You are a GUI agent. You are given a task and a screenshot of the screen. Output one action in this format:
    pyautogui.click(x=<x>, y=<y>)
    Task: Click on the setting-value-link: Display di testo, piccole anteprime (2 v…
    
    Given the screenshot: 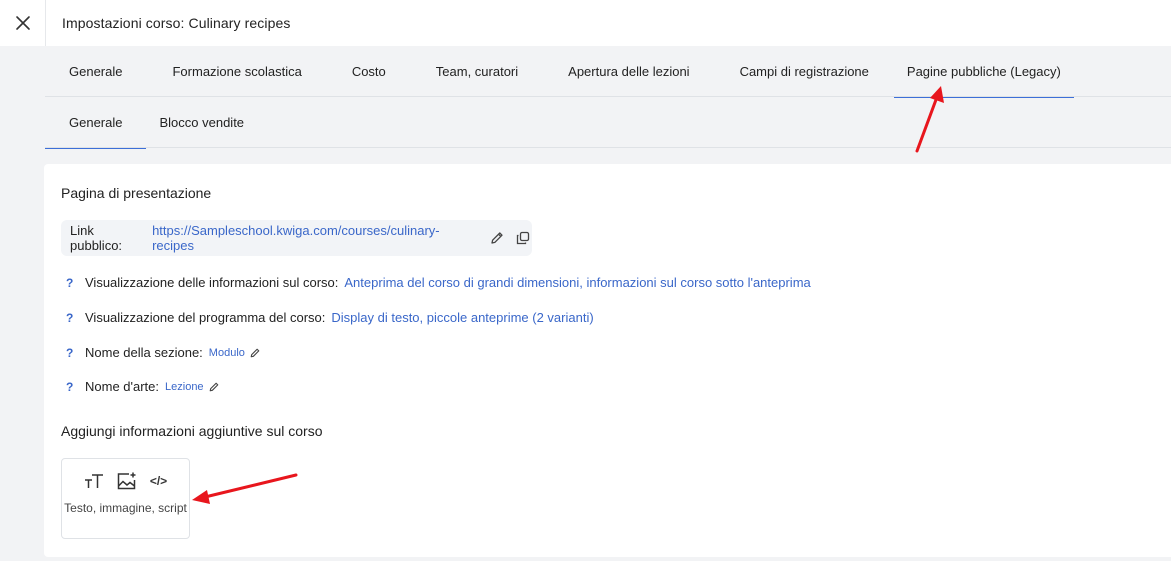 What is the action you would take?
    pyautogui.click(x=462, y=317)
    